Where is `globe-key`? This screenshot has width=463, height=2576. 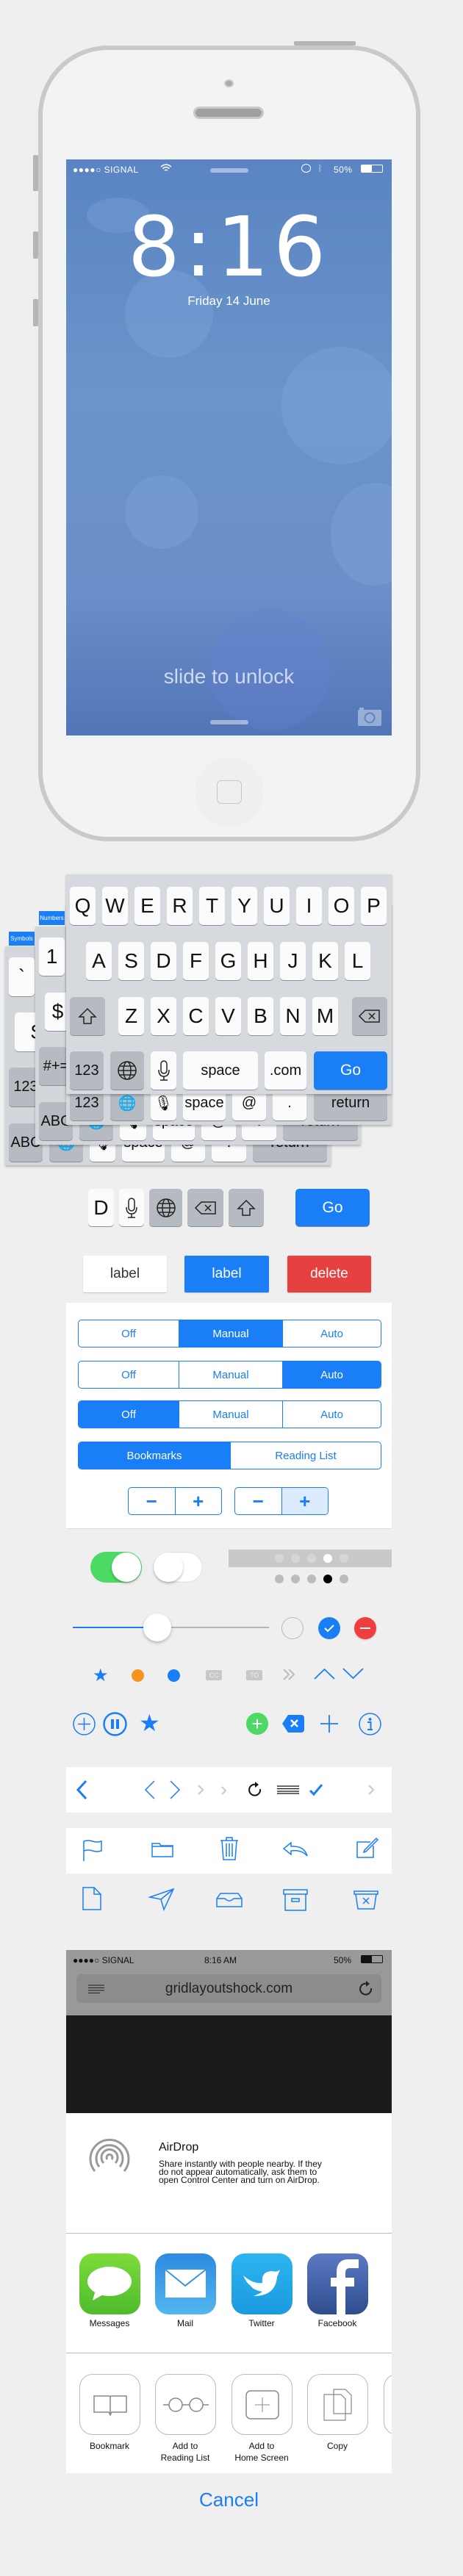 globe-key is located at coordinates (166, 1207).